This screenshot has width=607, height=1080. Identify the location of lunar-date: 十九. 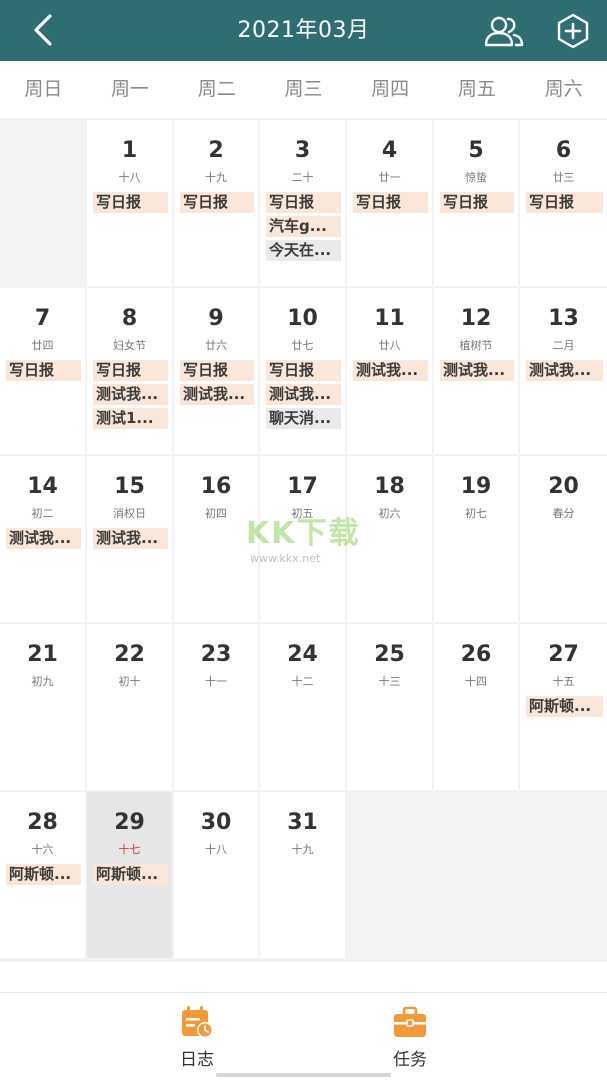
(216, 177).